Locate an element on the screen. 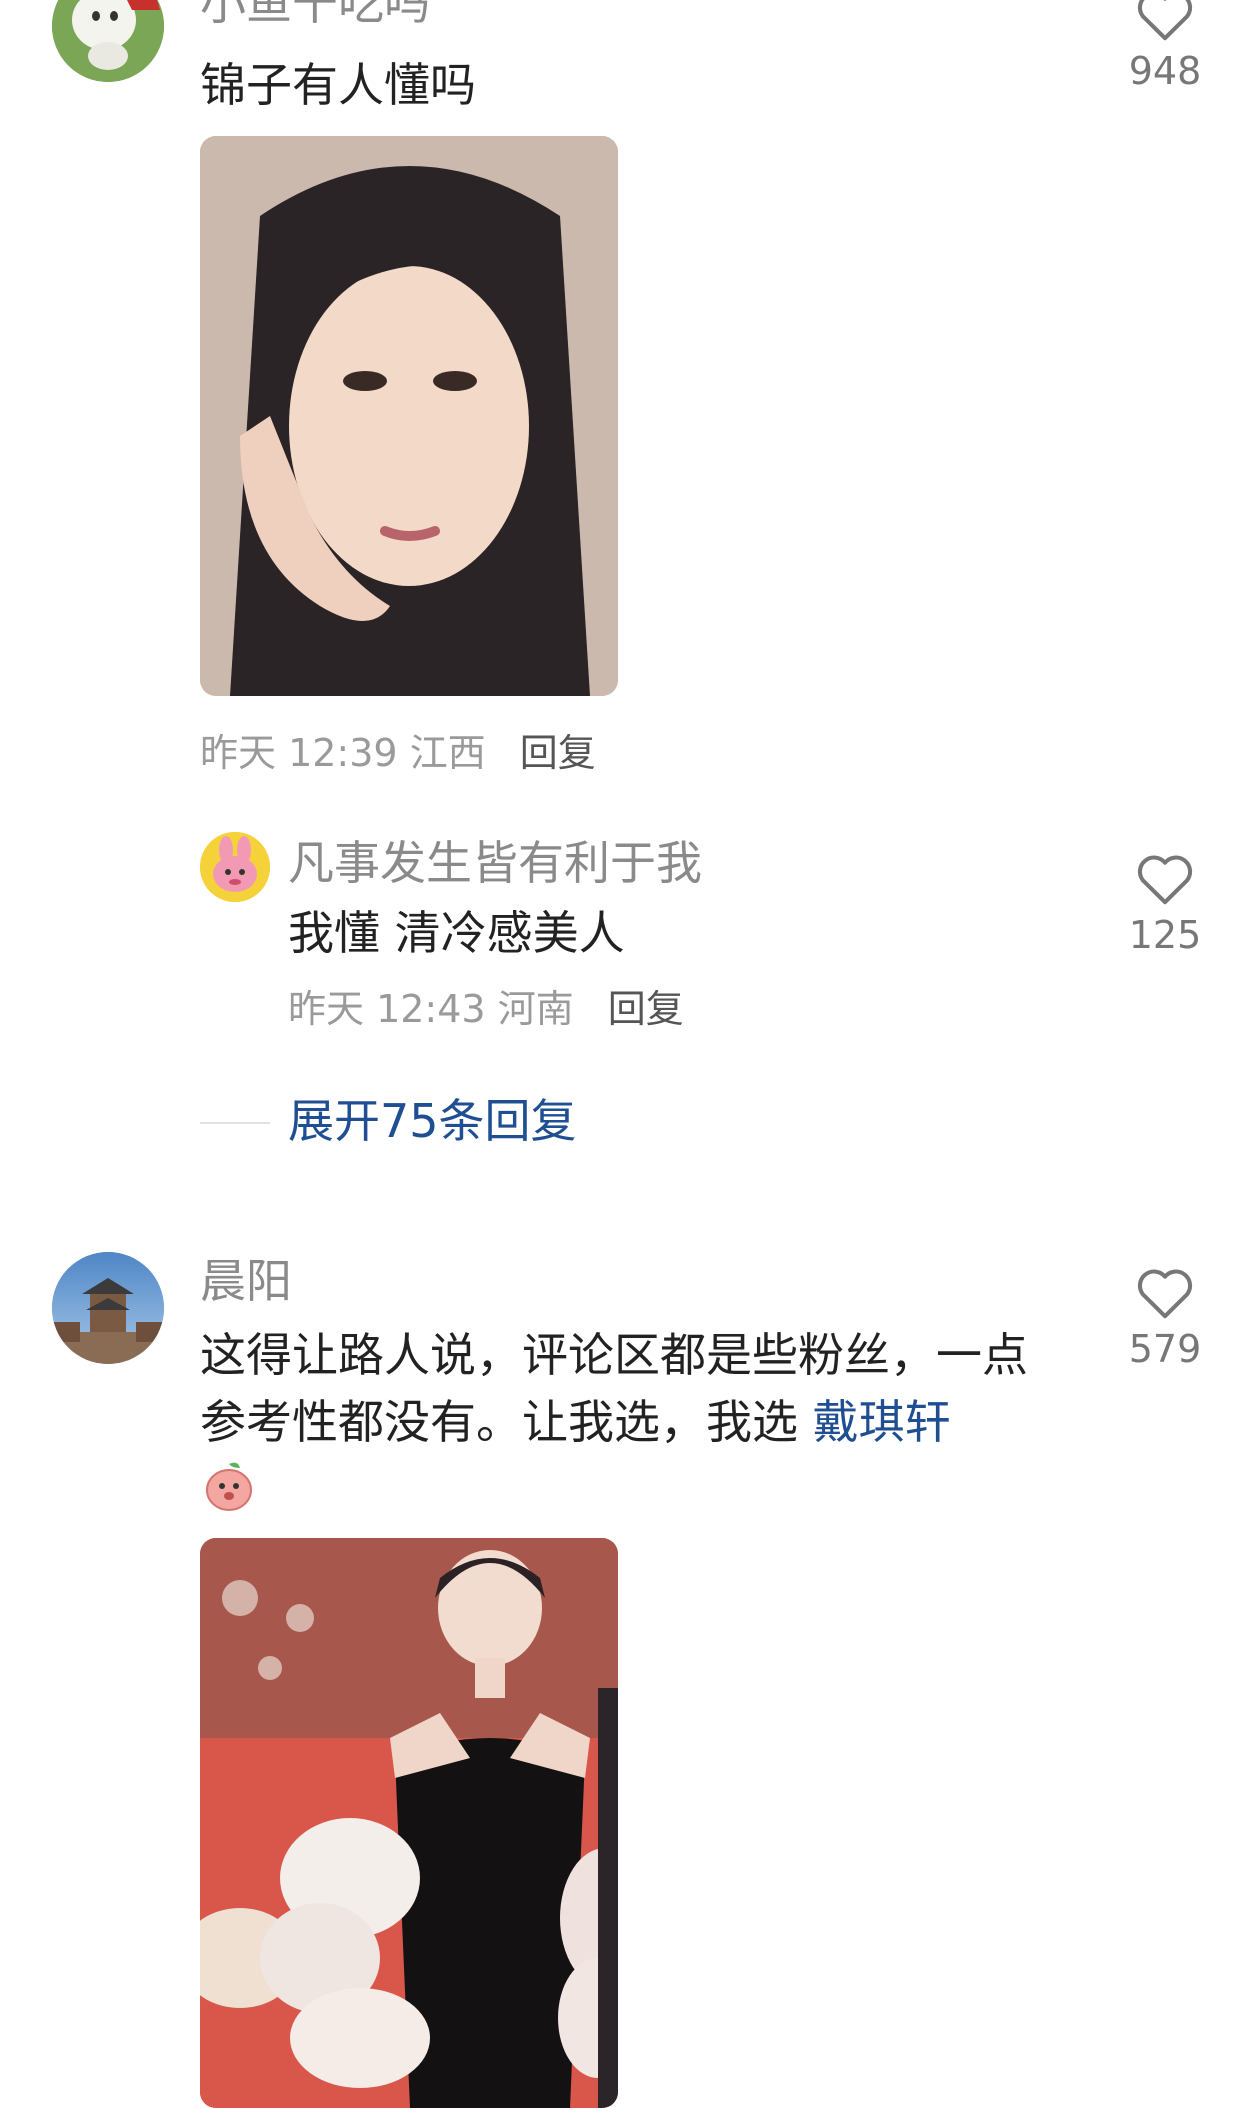  comment-username: 晨阳 is located at coordinates (246, 1281).